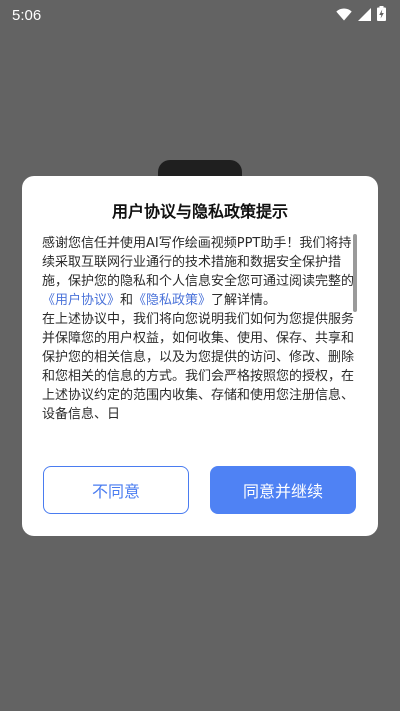 The height and width of the screenshot is (711, 400). What do you see at coordinates (199, 211) in the screenshot?
I see `dialog-title: 用户协议与隐私政策提示` at bounding box center [199, 211].